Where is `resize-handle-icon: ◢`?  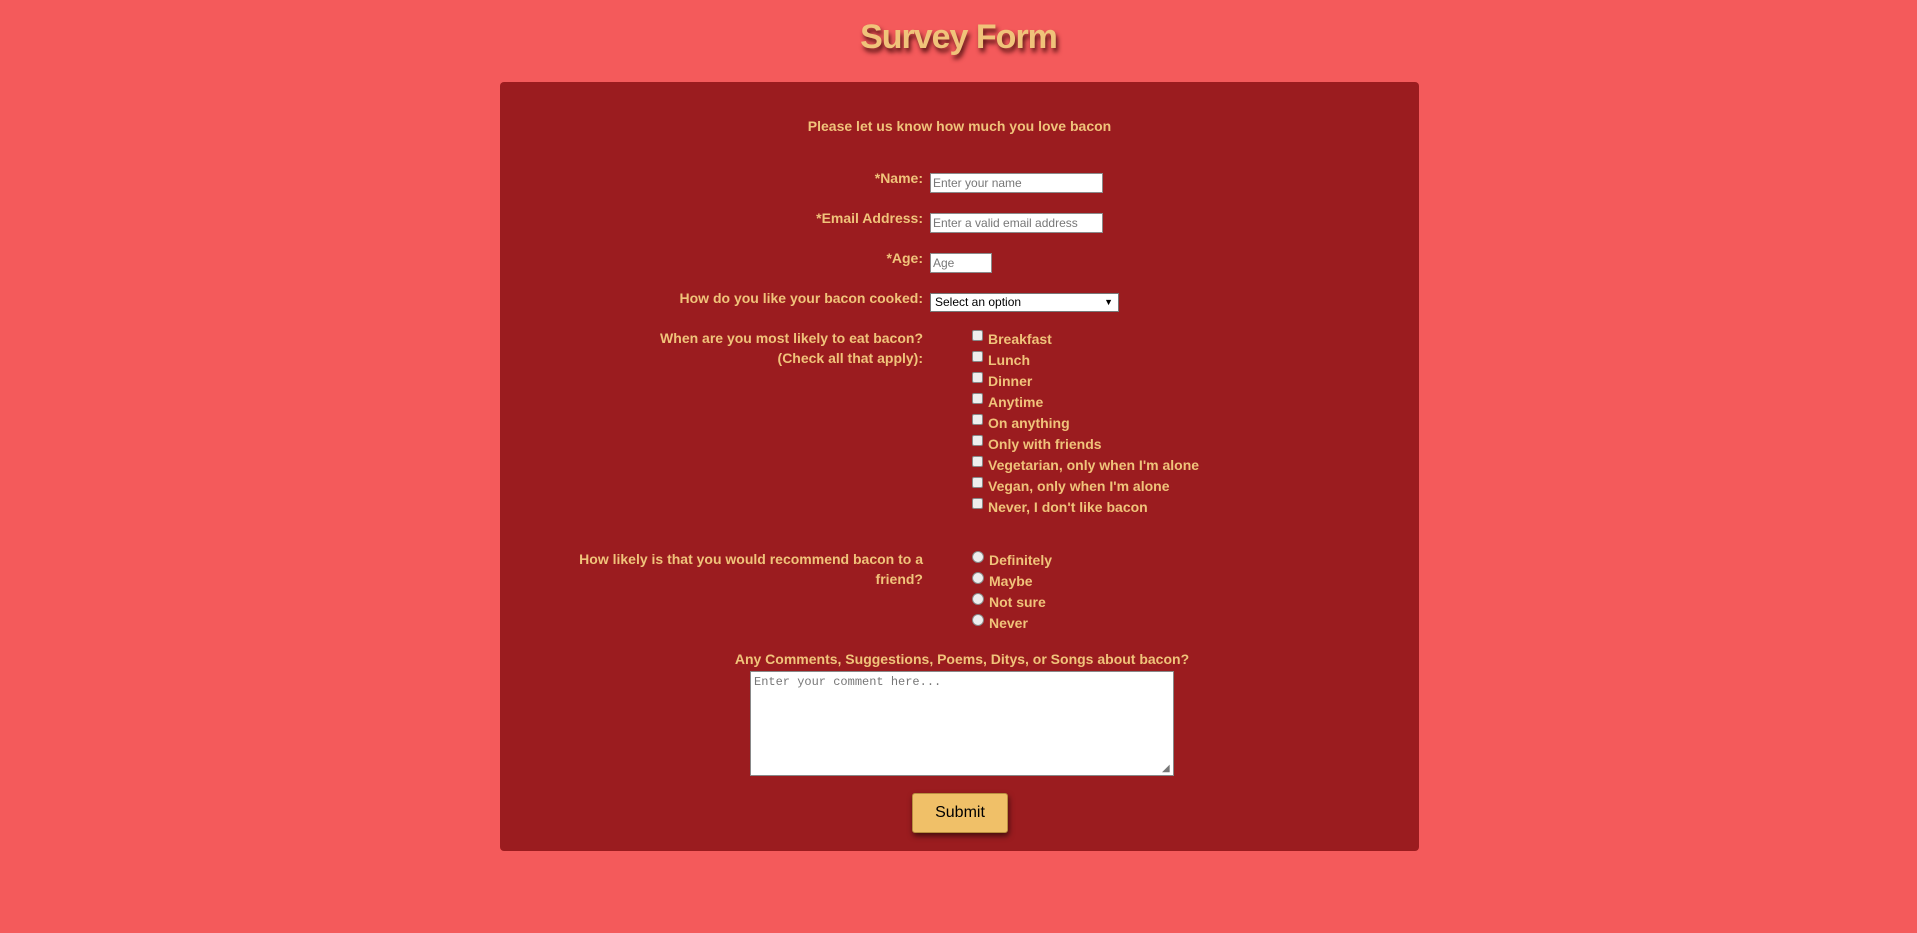
resize-handle-icon: ◢ is located at coordinates (1167, 769).